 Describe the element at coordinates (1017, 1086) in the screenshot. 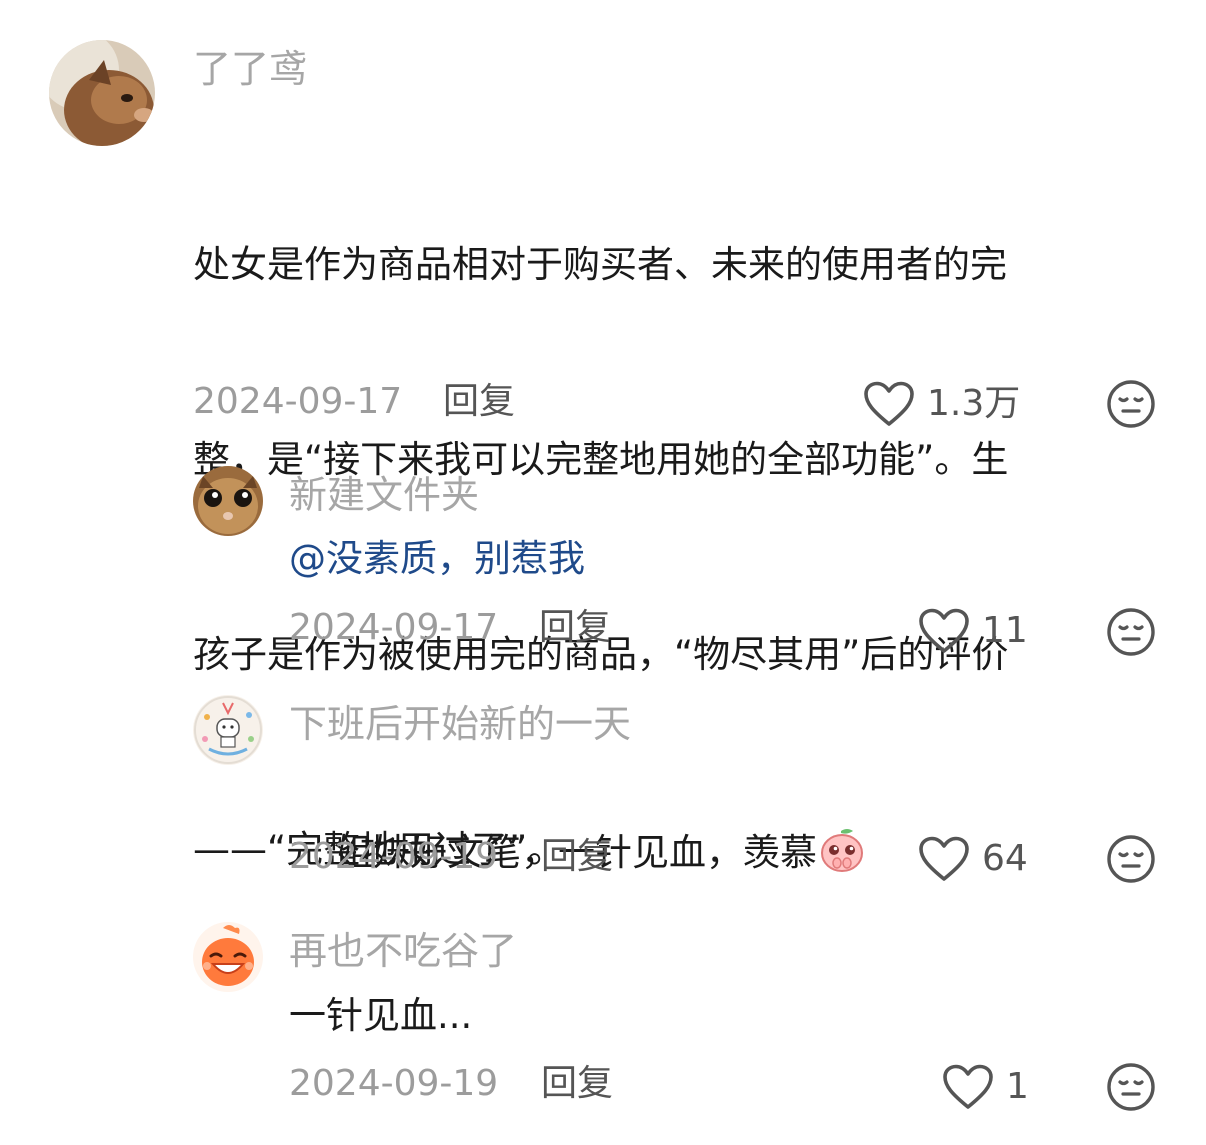

I see `like-count: 1` at that location.